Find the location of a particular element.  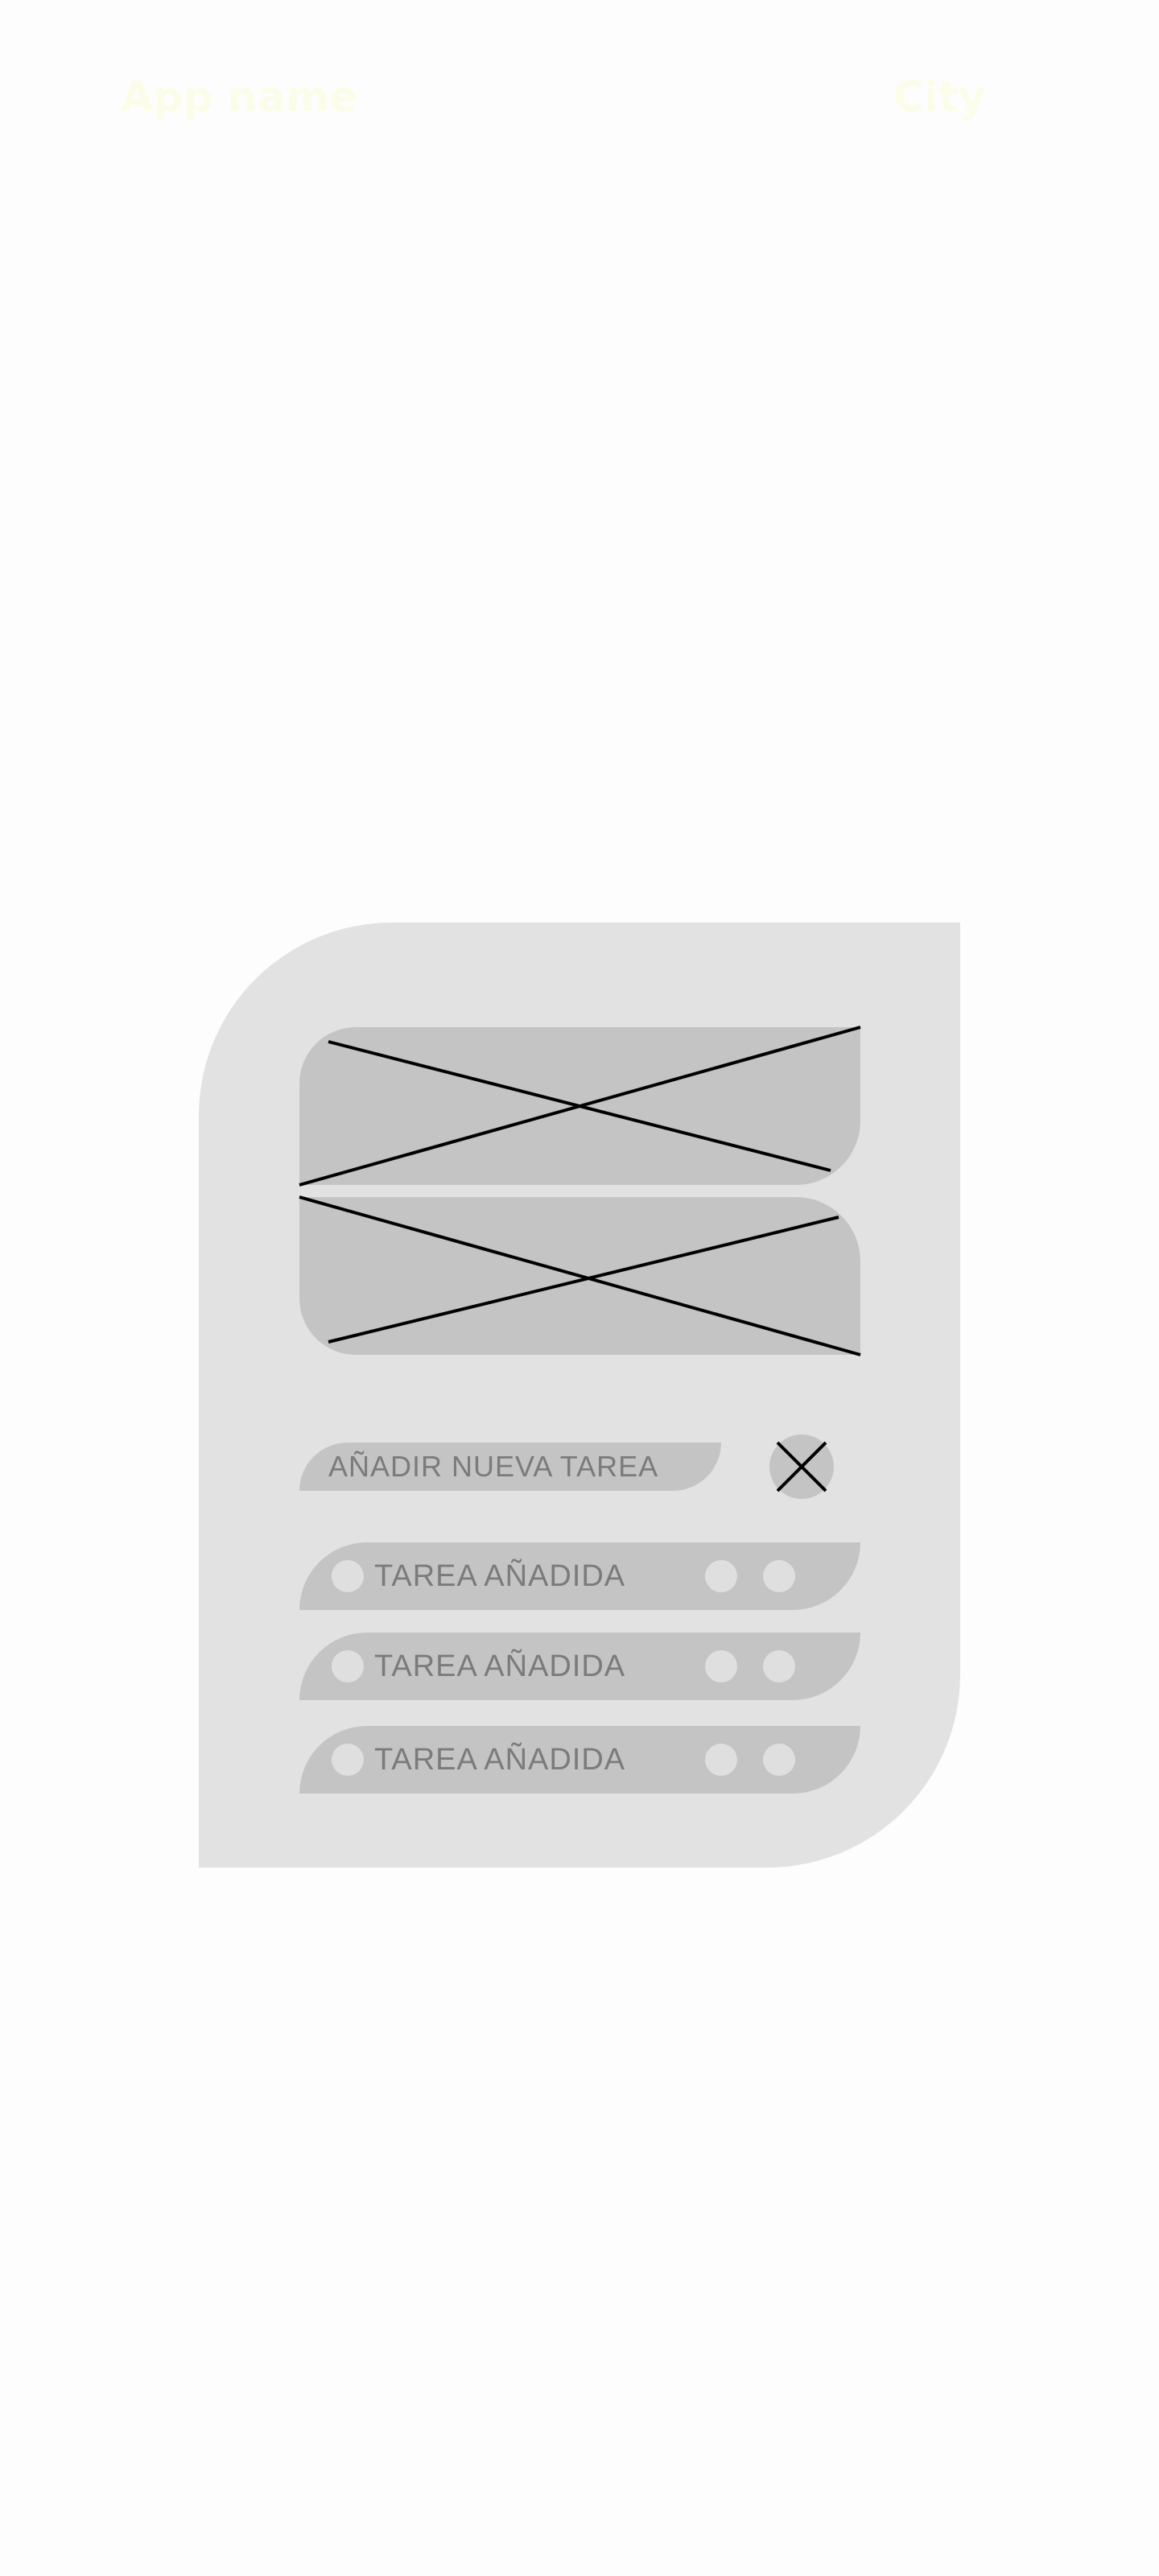

app-name: App name is located at coordinates (240, 97).